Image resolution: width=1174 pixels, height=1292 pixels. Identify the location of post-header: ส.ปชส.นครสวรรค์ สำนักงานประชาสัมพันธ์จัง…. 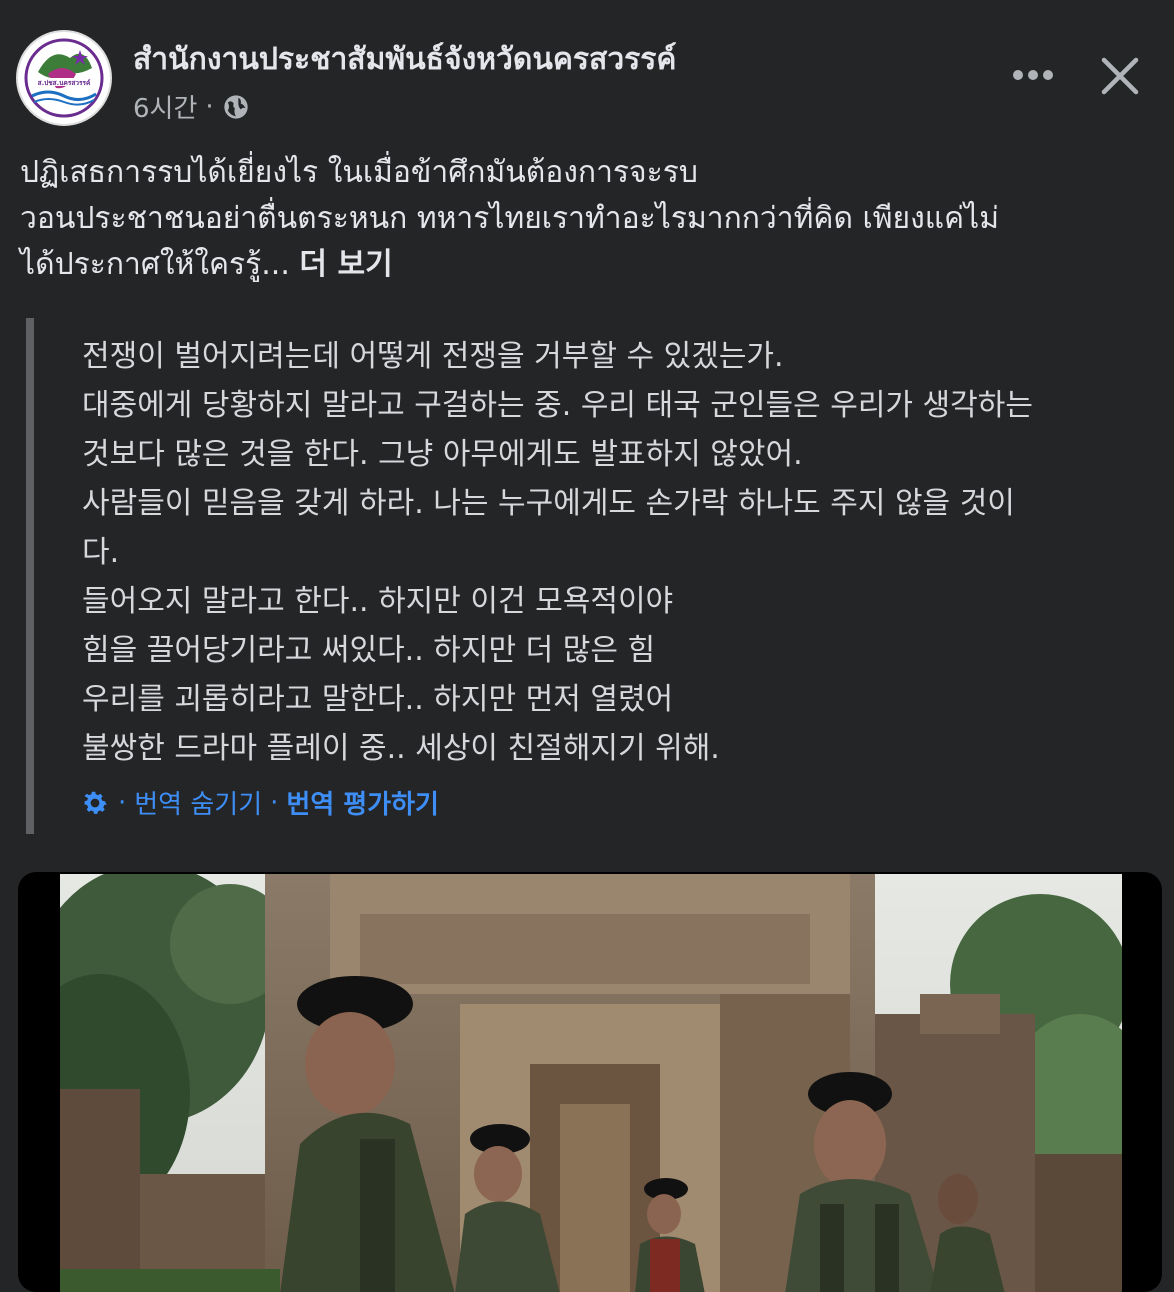
(587, 70).